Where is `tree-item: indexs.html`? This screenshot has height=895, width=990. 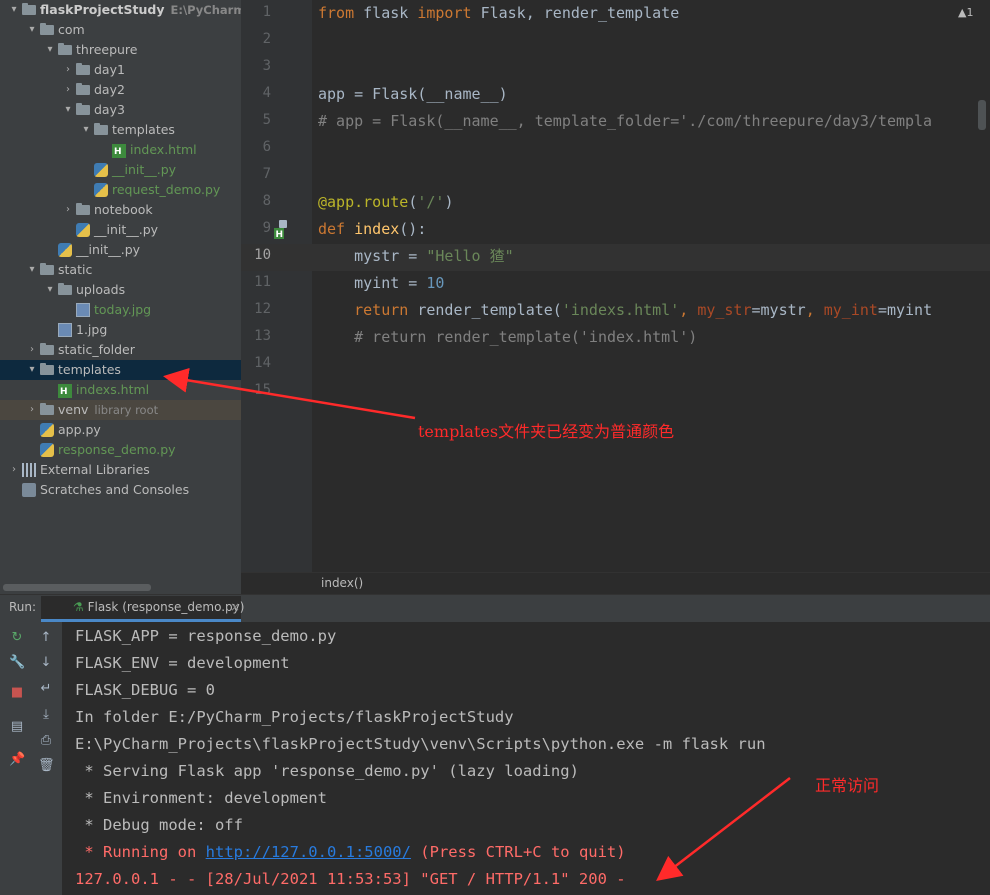 tree-item: indexs.html is located at coordinates (120, 391).